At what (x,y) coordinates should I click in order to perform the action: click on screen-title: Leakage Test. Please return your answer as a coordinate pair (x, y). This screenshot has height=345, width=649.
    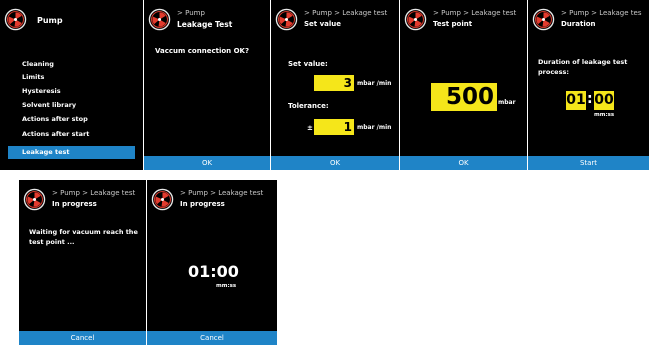
    Looking at the image, I should click on (205, 24).